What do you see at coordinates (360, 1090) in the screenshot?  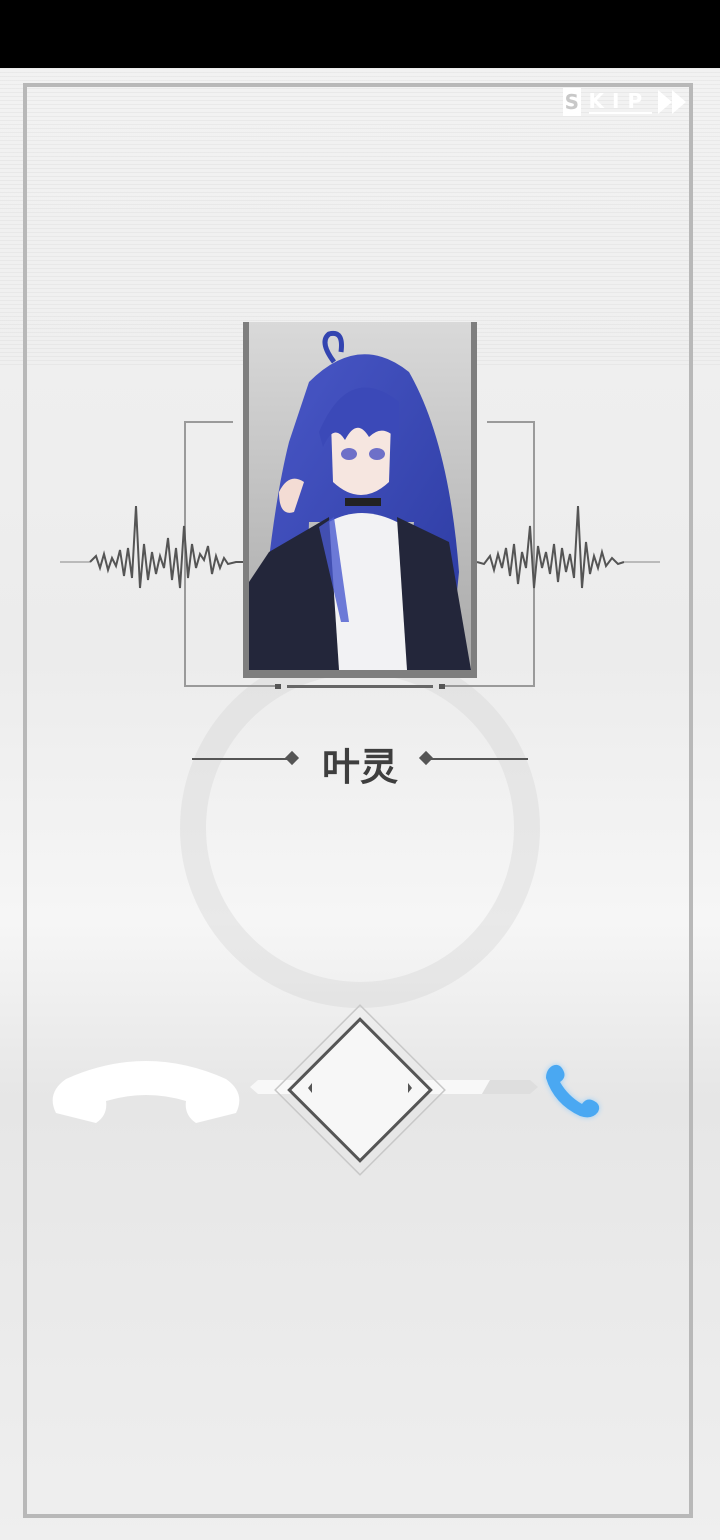 I see `call-slider-handle` at bounding box center [360, 1090].